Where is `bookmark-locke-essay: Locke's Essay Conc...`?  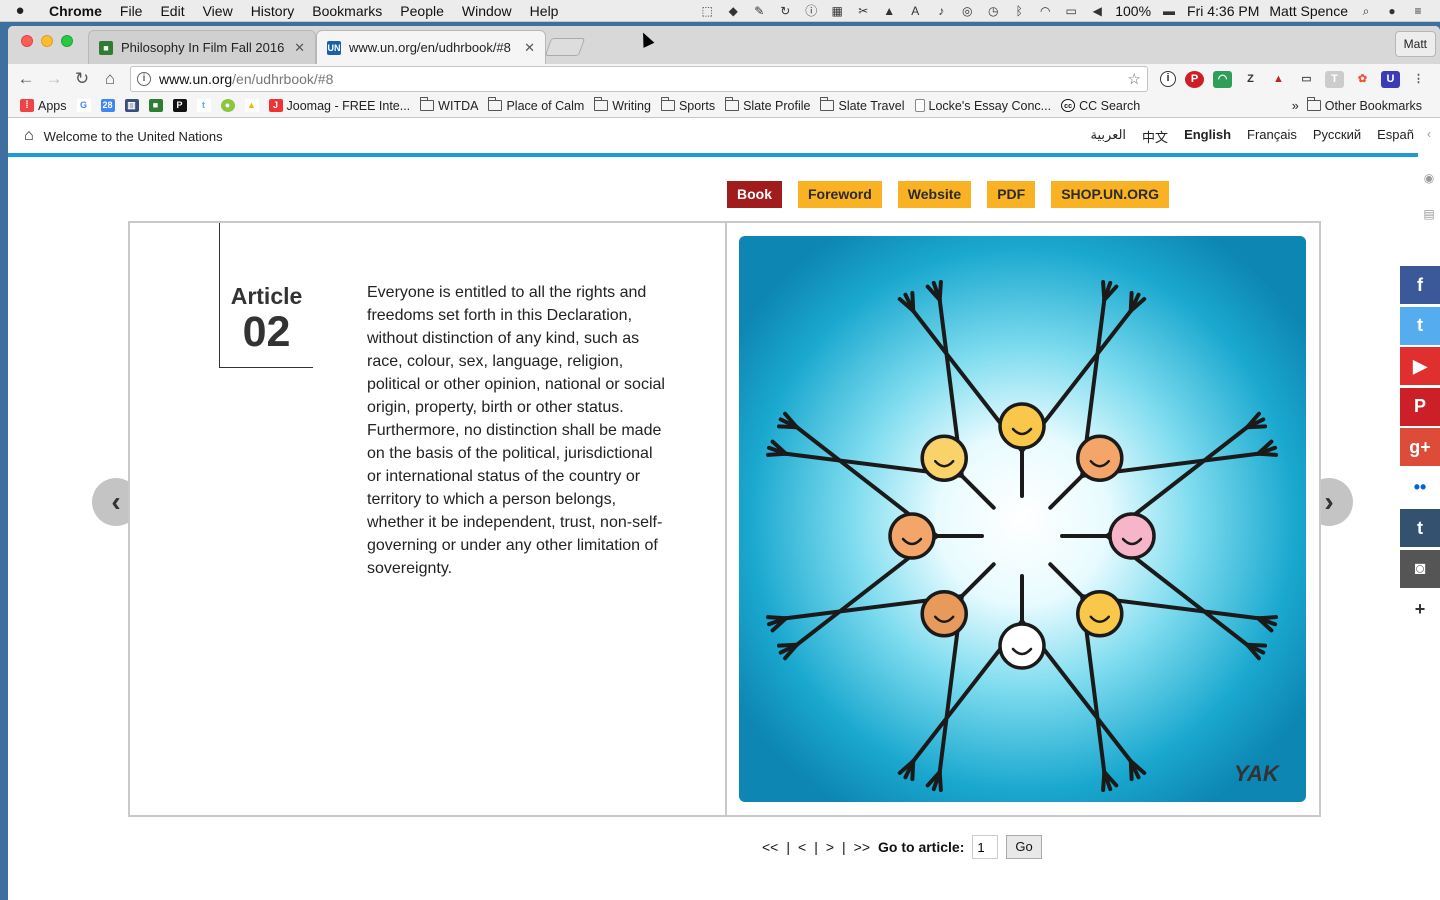 bookmark-locke-essay: Locke's Essay Conc... is located at coordinates (982, 106).